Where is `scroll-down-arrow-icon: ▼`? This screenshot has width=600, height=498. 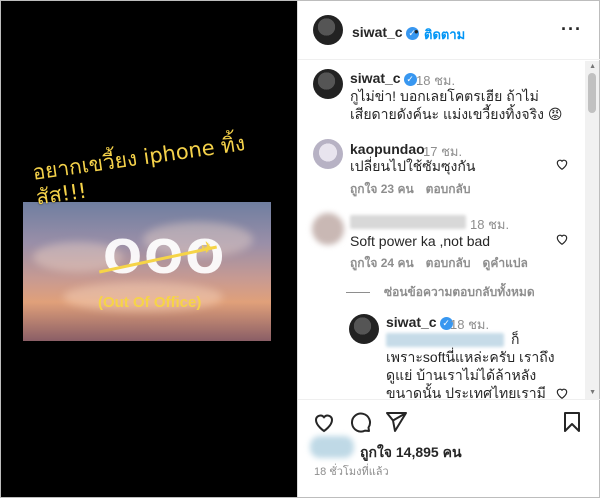
scroll-down-arrow-icon: ▼ is located at coordinates (592, 392).